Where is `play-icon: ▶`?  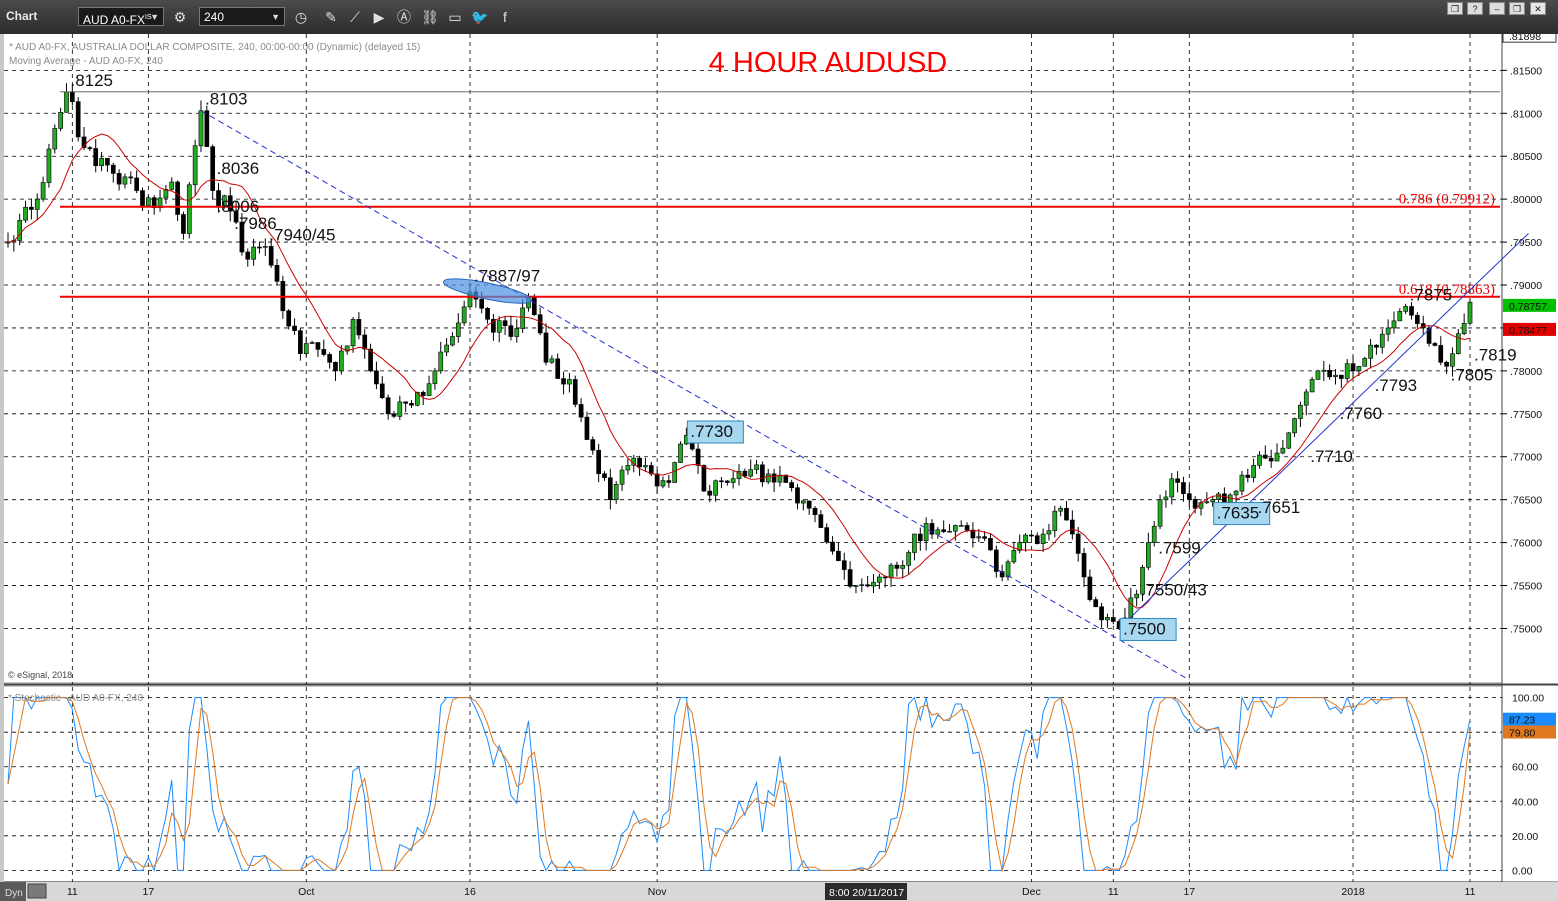 play-icon: ▶ is located at coordinates (379, 17).